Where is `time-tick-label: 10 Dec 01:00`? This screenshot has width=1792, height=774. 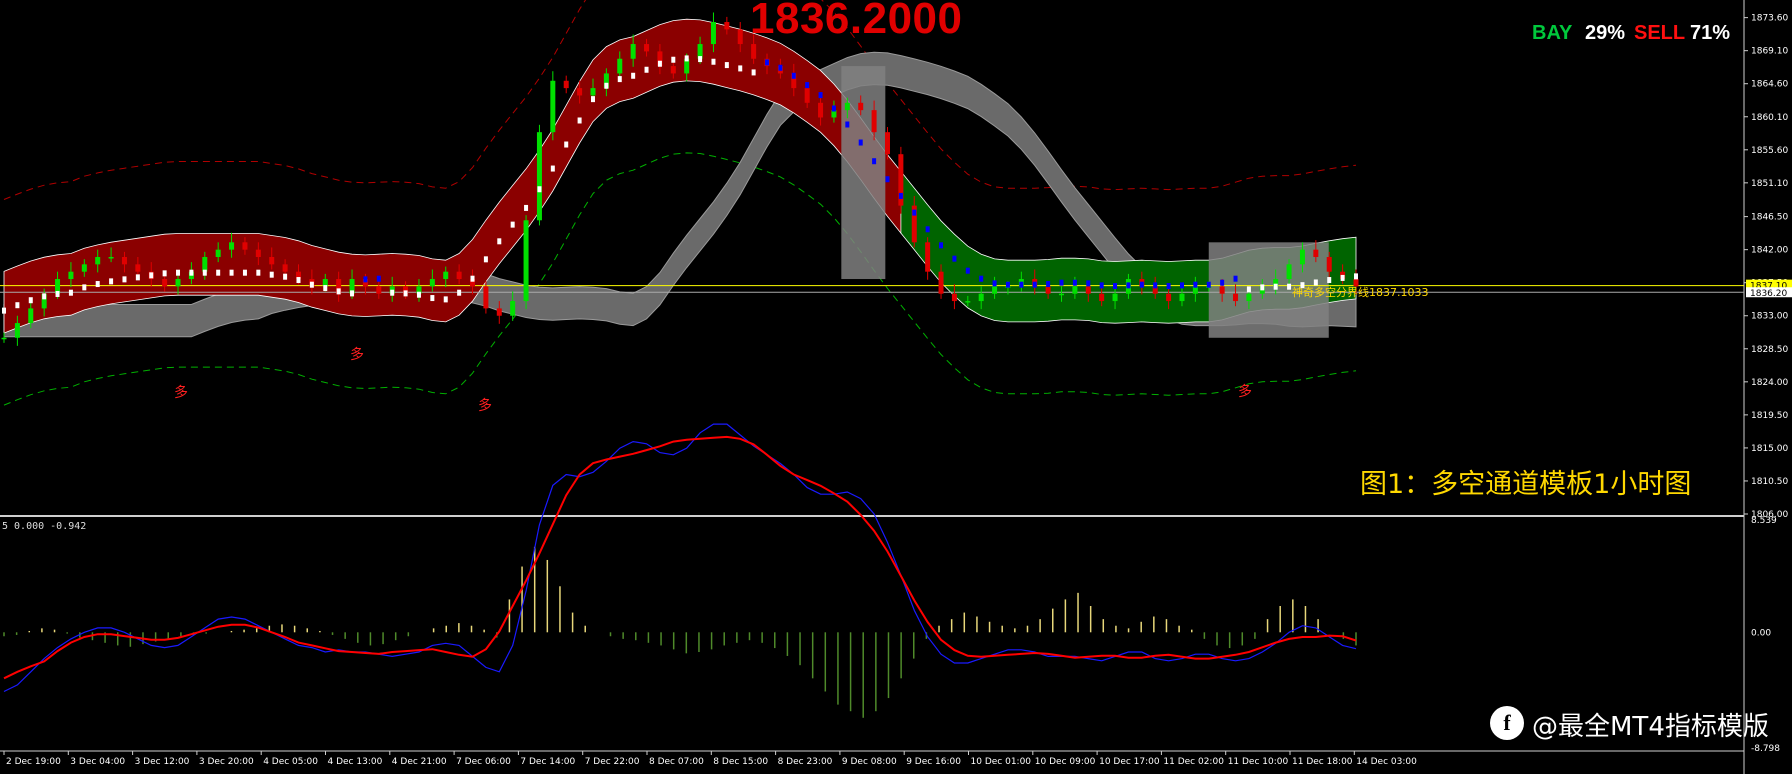 time-tick-label: 10 Dec 01:00 is located at coordinates (1001, 762).